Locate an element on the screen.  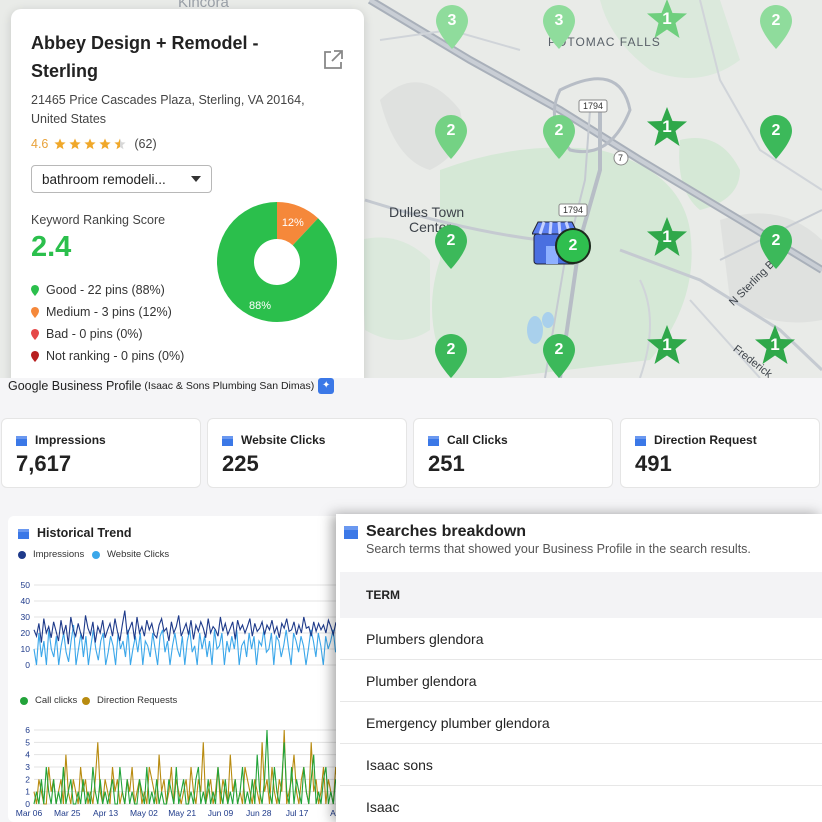
y-tick-label: 20 is located at coordinates (26, 633).